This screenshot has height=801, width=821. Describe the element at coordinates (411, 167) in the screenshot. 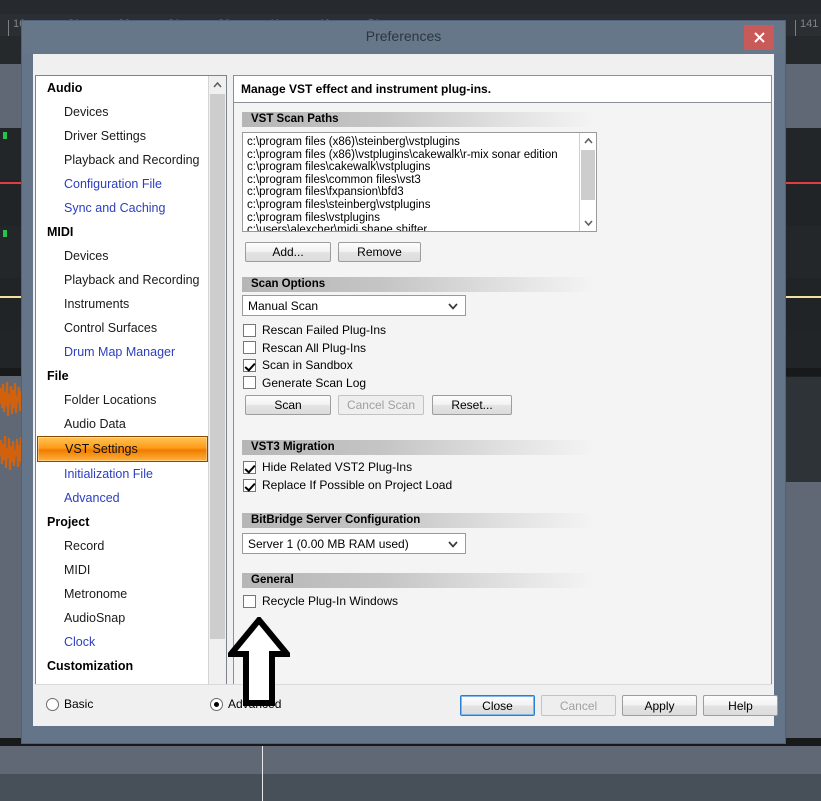

I see `scan-path-row: c:\program files\cakewalk\vstplugins` at that location.